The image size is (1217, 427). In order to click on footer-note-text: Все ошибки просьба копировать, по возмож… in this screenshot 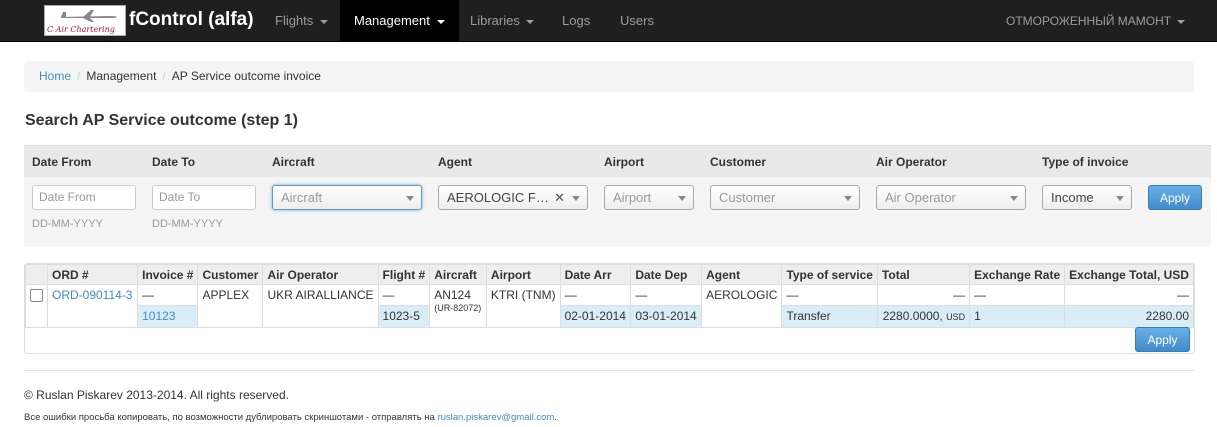, I will do `click(229, 417)`.